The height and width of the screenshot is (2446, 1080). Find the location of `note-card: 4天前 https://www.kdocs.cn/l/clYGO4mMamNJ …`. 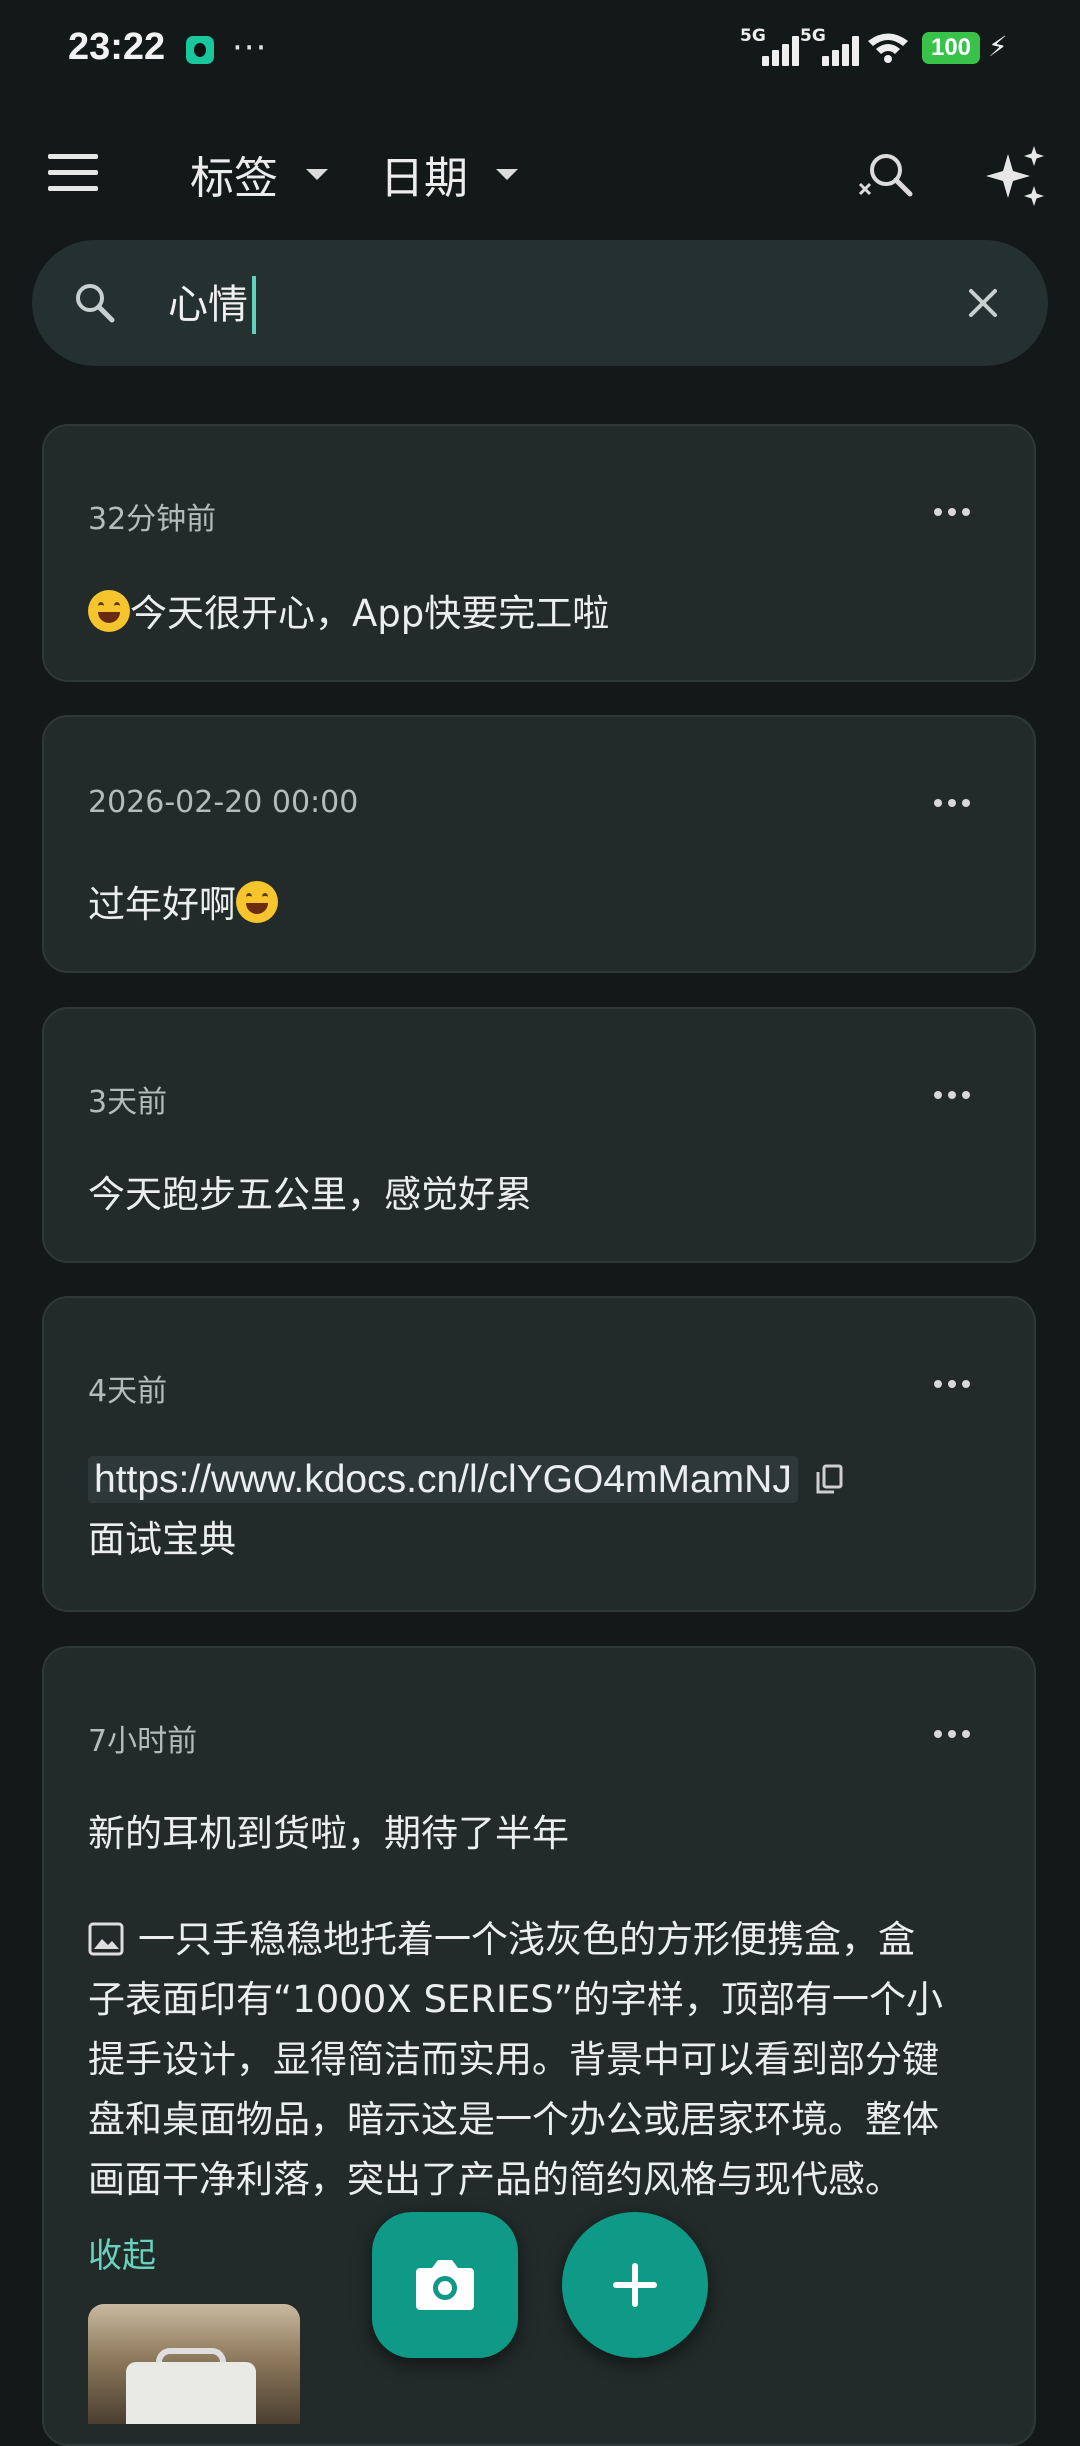

note-card: 4天前 https://www.kdocs.cn/l/clYGO4mMamNJ … is located at coordinates (539, 1454).